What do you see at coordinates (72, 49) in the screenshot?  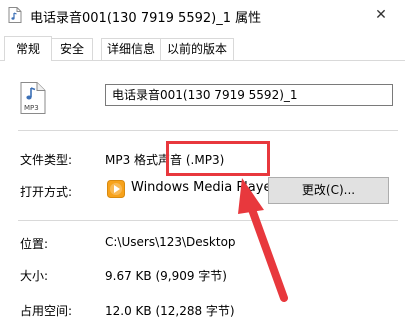 I see `tab-security: 安全` at bounding box center [72, 49].